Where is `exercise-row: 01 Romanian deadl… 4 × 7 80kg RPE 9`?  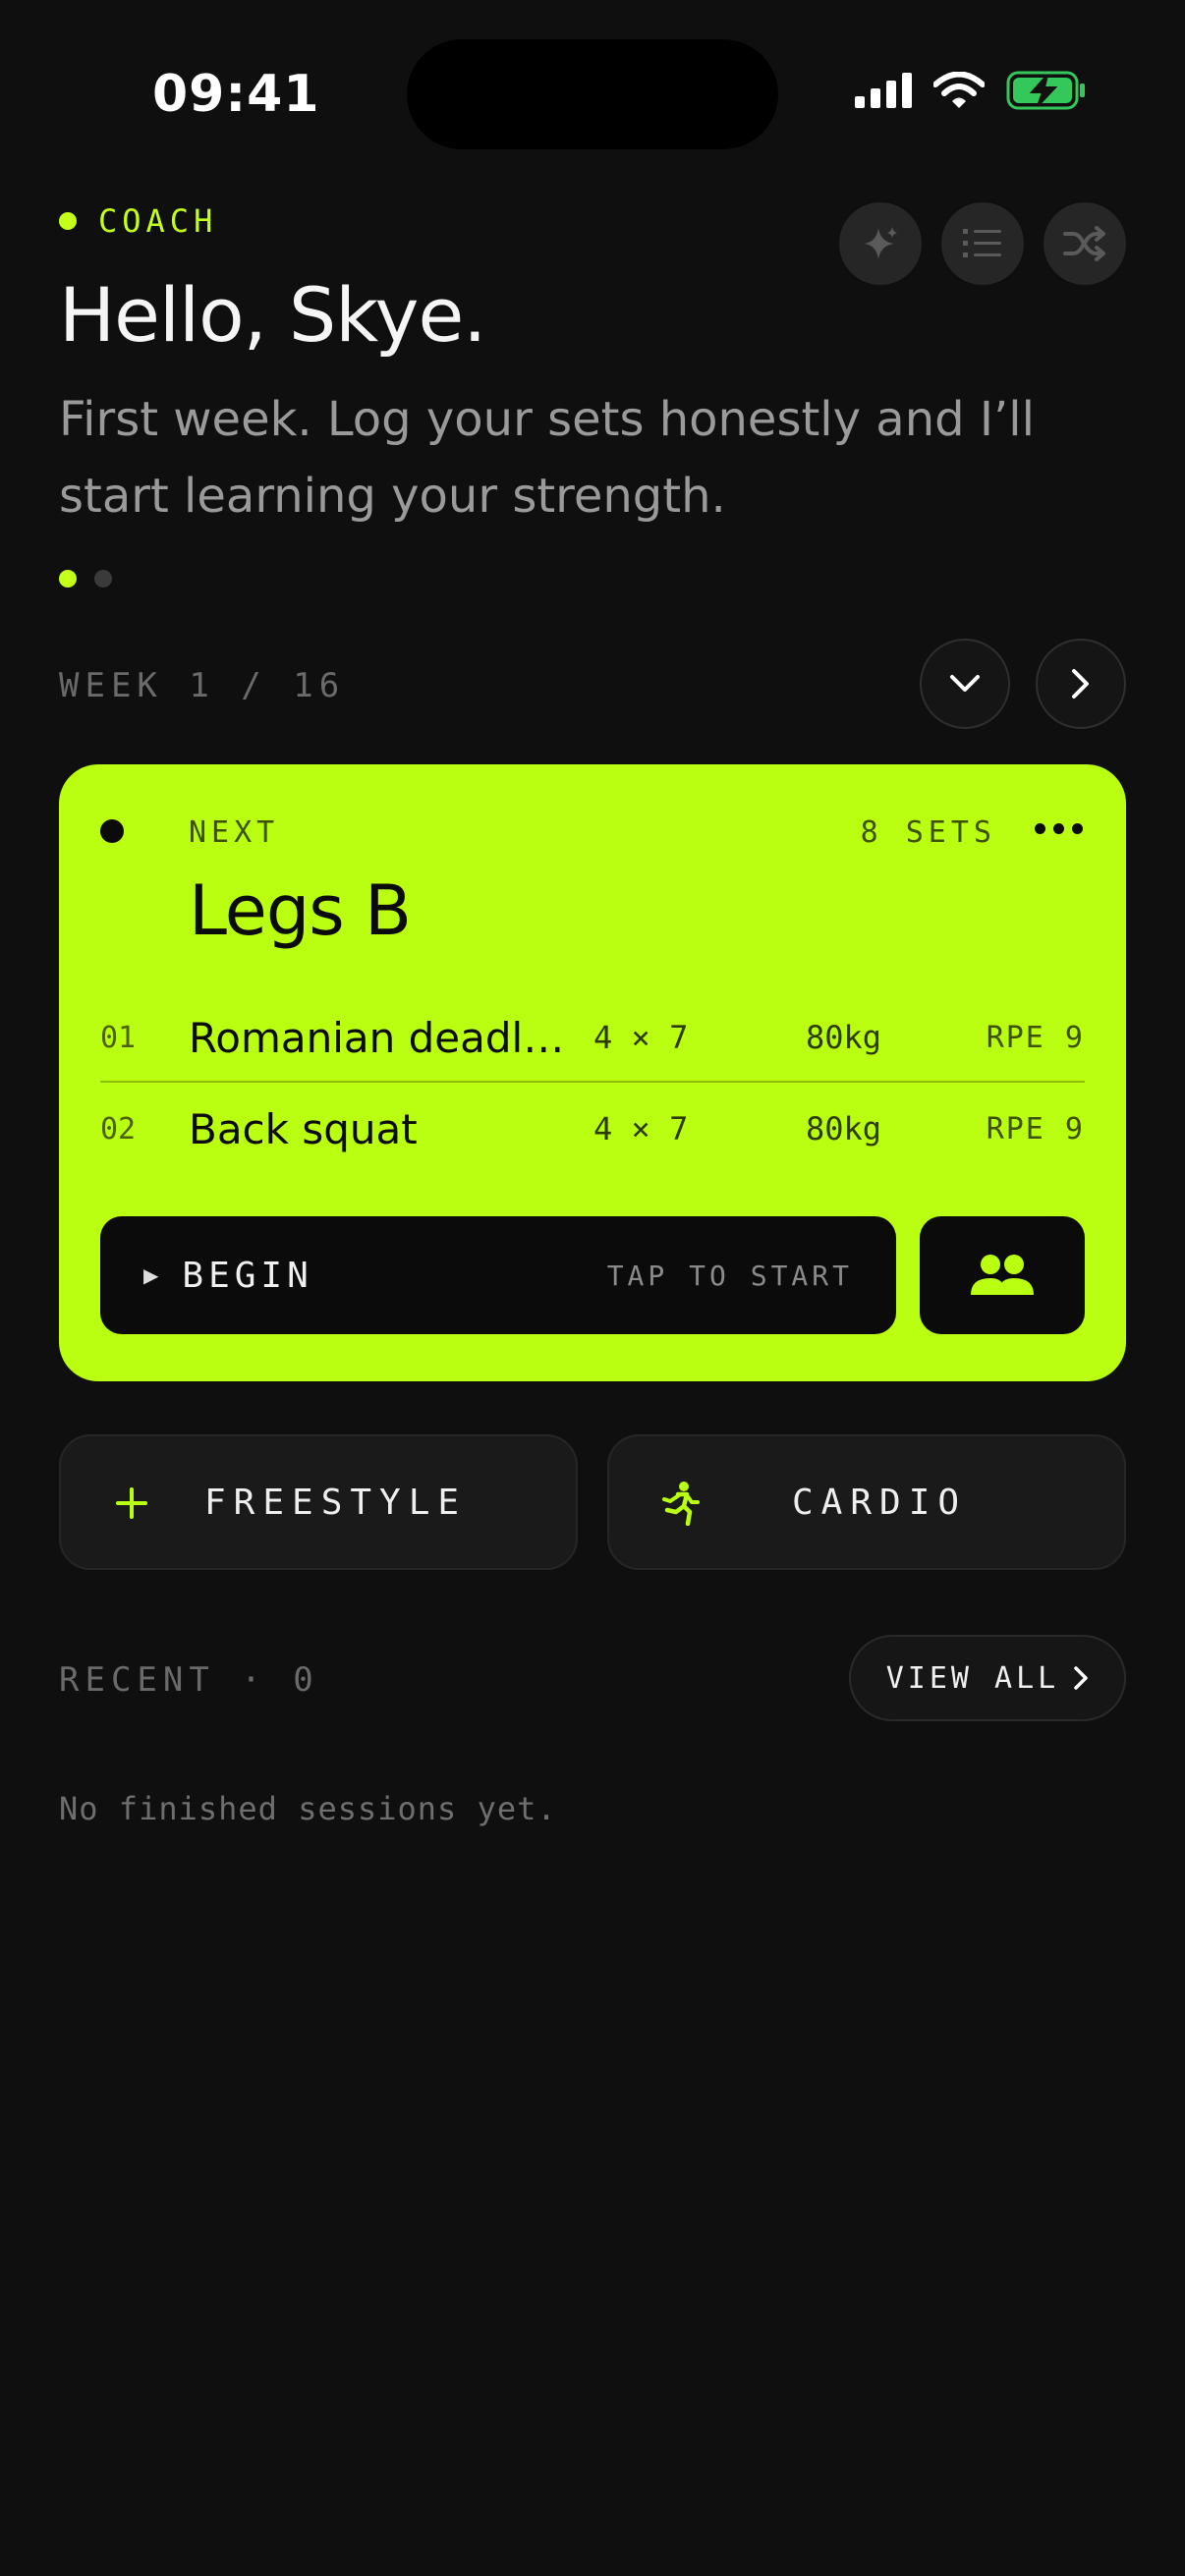 exercise-row: 01 Romanian deadl… 4 × 7 80kg RPE 9 is located at coordinates (592, 1038).